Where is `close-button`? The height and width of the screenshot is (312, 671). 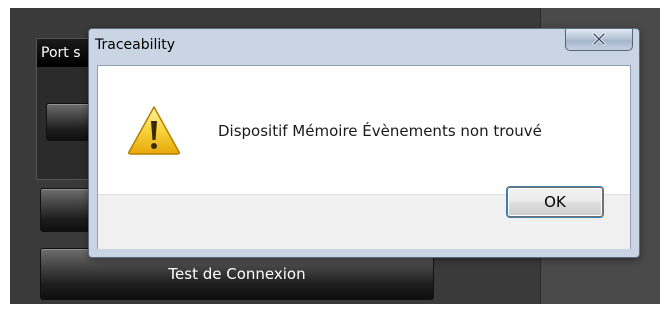
close-button is located at coordinates (599, 40).